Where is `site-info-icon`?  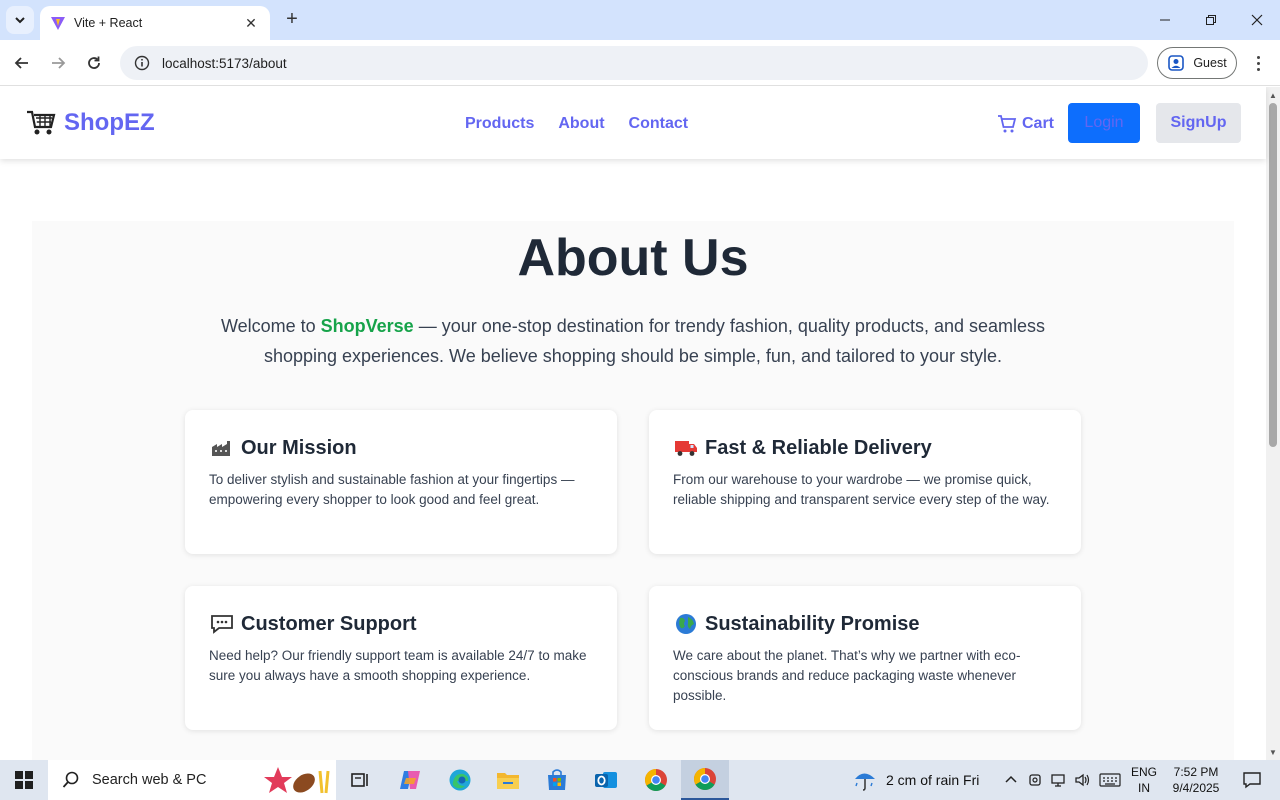 site-info-icon is located at coordinates (142, 63).